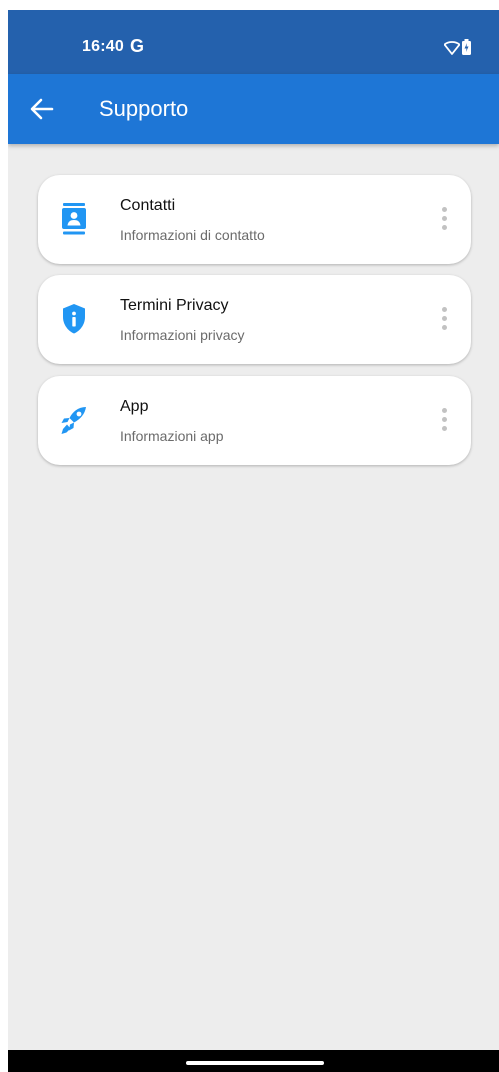 The image size is (499, 1072). What do you see at coordinates (172, 436) in the screenshot?
I see `list-item-subtitle: Informazioni app` at bounding box center [172, 436].